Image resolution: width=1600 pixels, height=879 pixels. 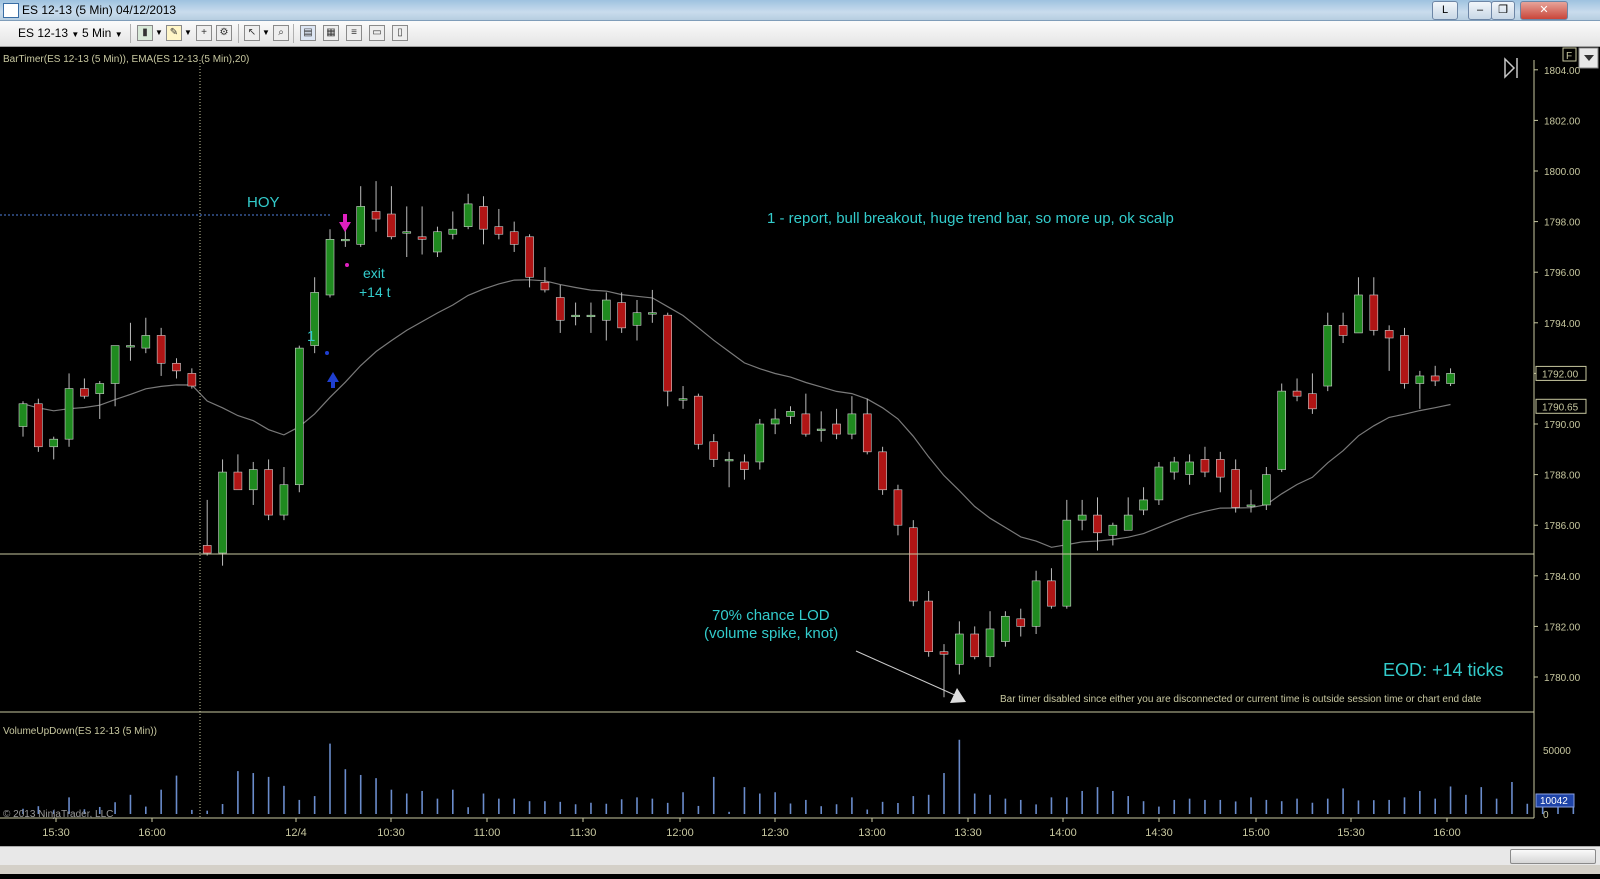 What do you see at coordinates (1544, 10) in the screenshot?
I see `close-button: ✕` at bounding box center [1544, 10].